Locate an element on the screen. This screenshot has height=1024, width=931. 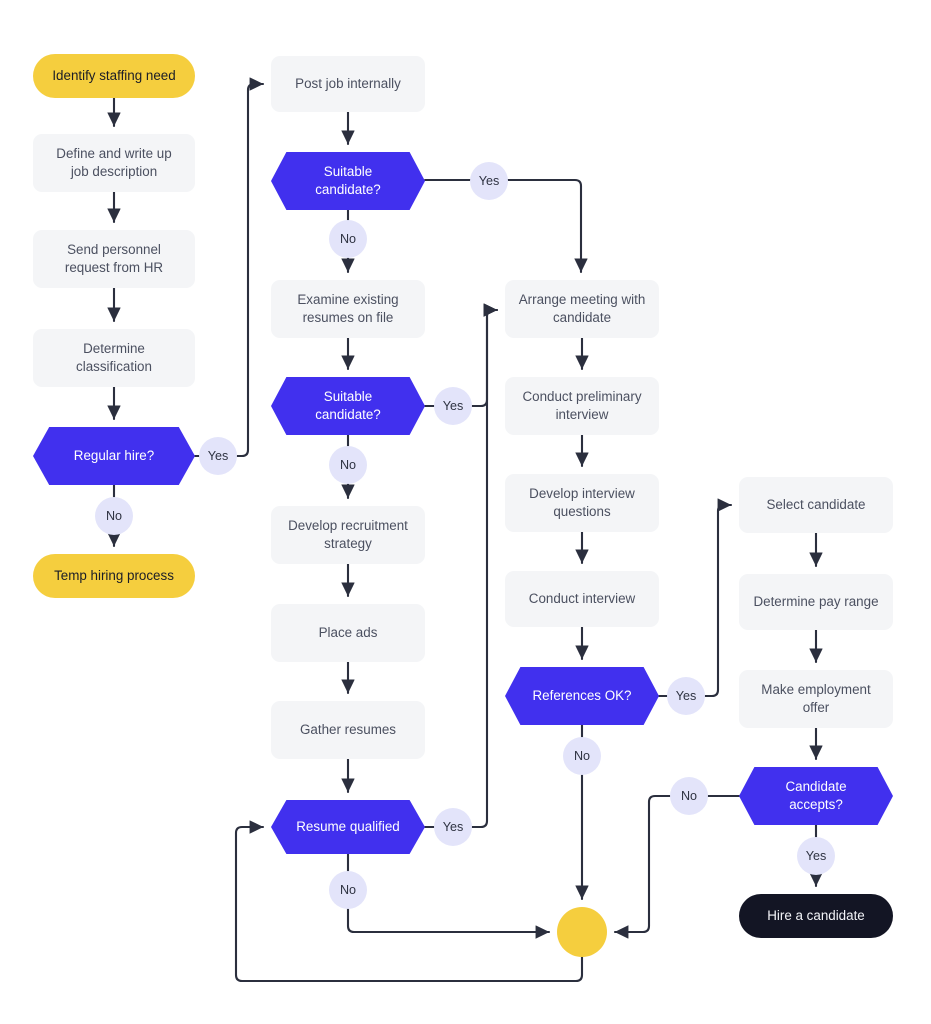
flow-node-determine: Determine classification is located at coordinates (114, 358).